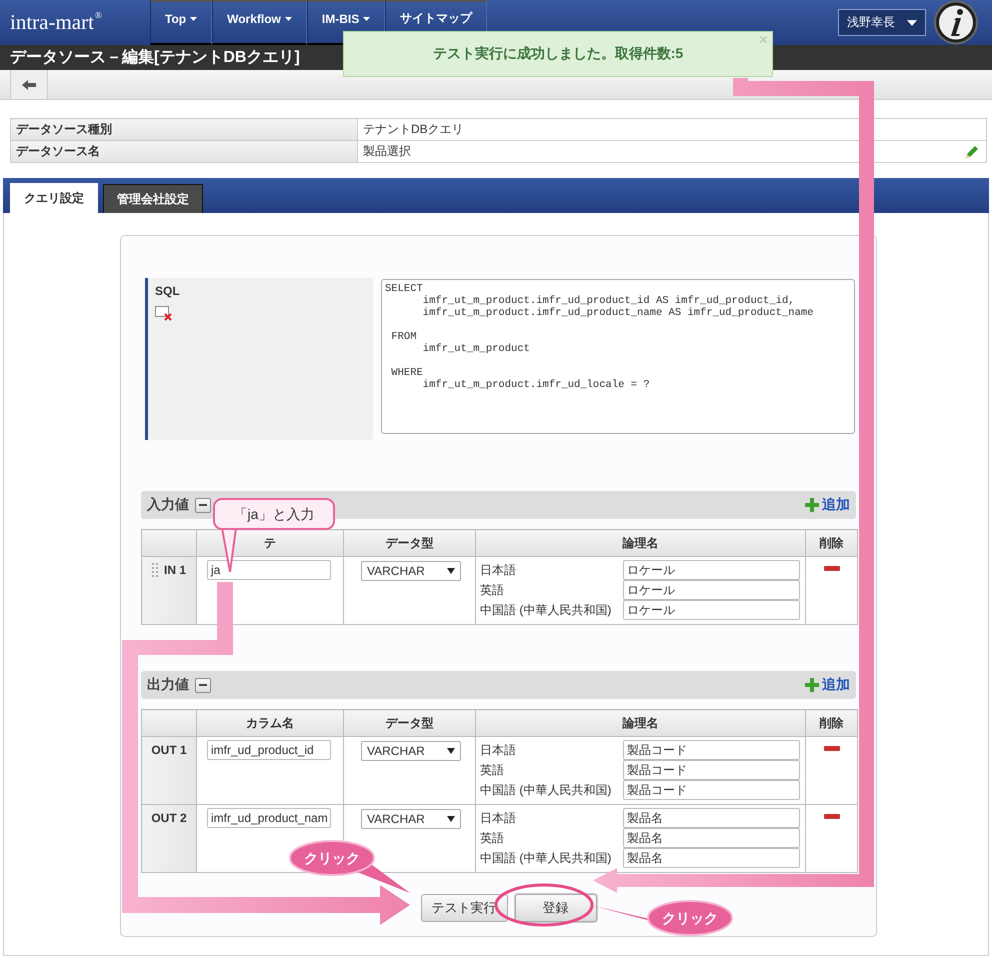  I want to click on field-label: データソース名, so click(184, 151).